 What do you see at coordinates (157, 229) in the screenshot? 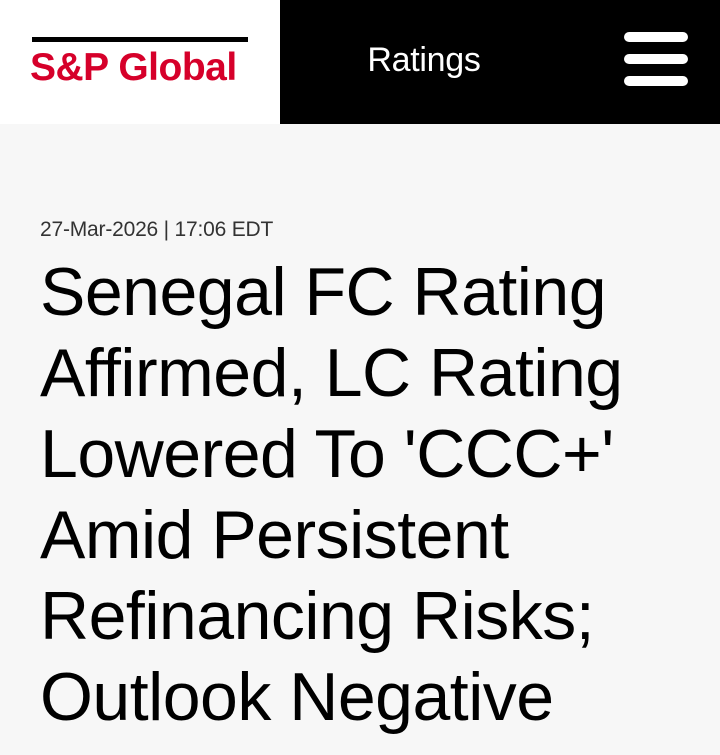
I see `article-dateline: 27-Mar-2026 | 17:06 EDT` at bounding box center [157, 229].